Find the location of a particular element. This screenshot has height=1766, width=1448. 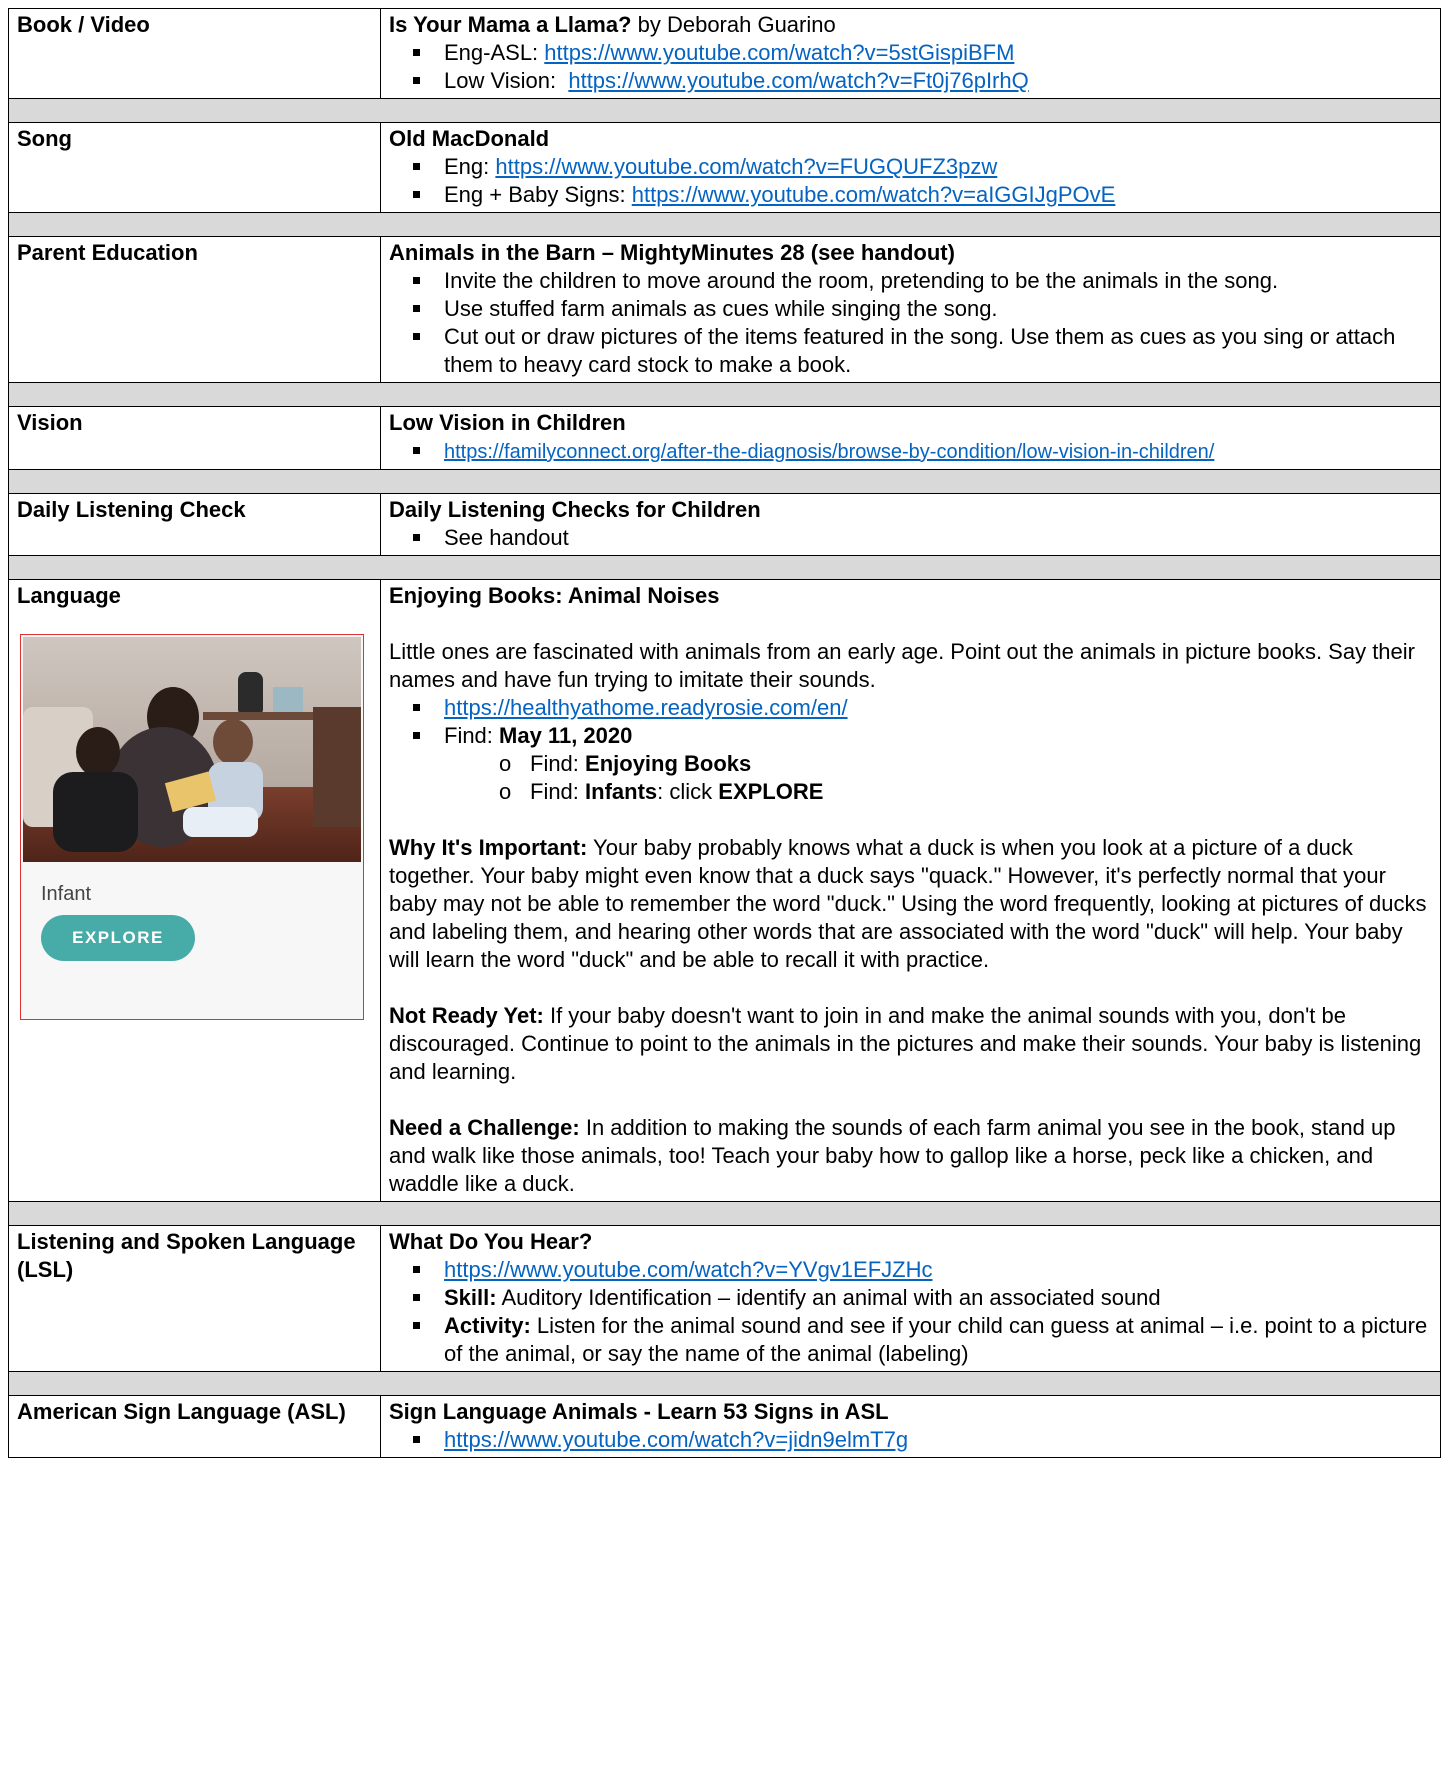

card-caption: Infant is located at coordinates (66, 894).